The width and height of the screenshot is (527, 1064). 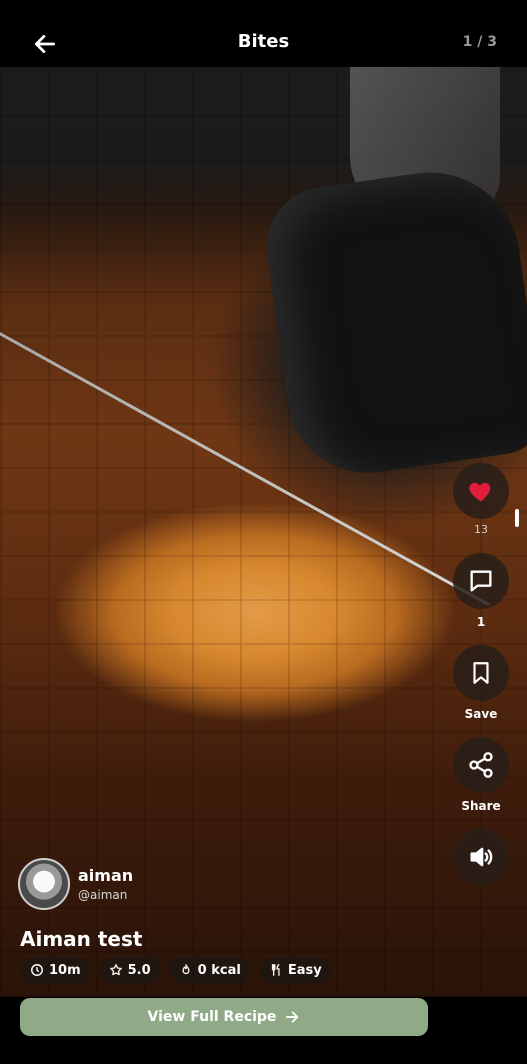 I want to click on comment-count: 1, so click(x=481, y=622).